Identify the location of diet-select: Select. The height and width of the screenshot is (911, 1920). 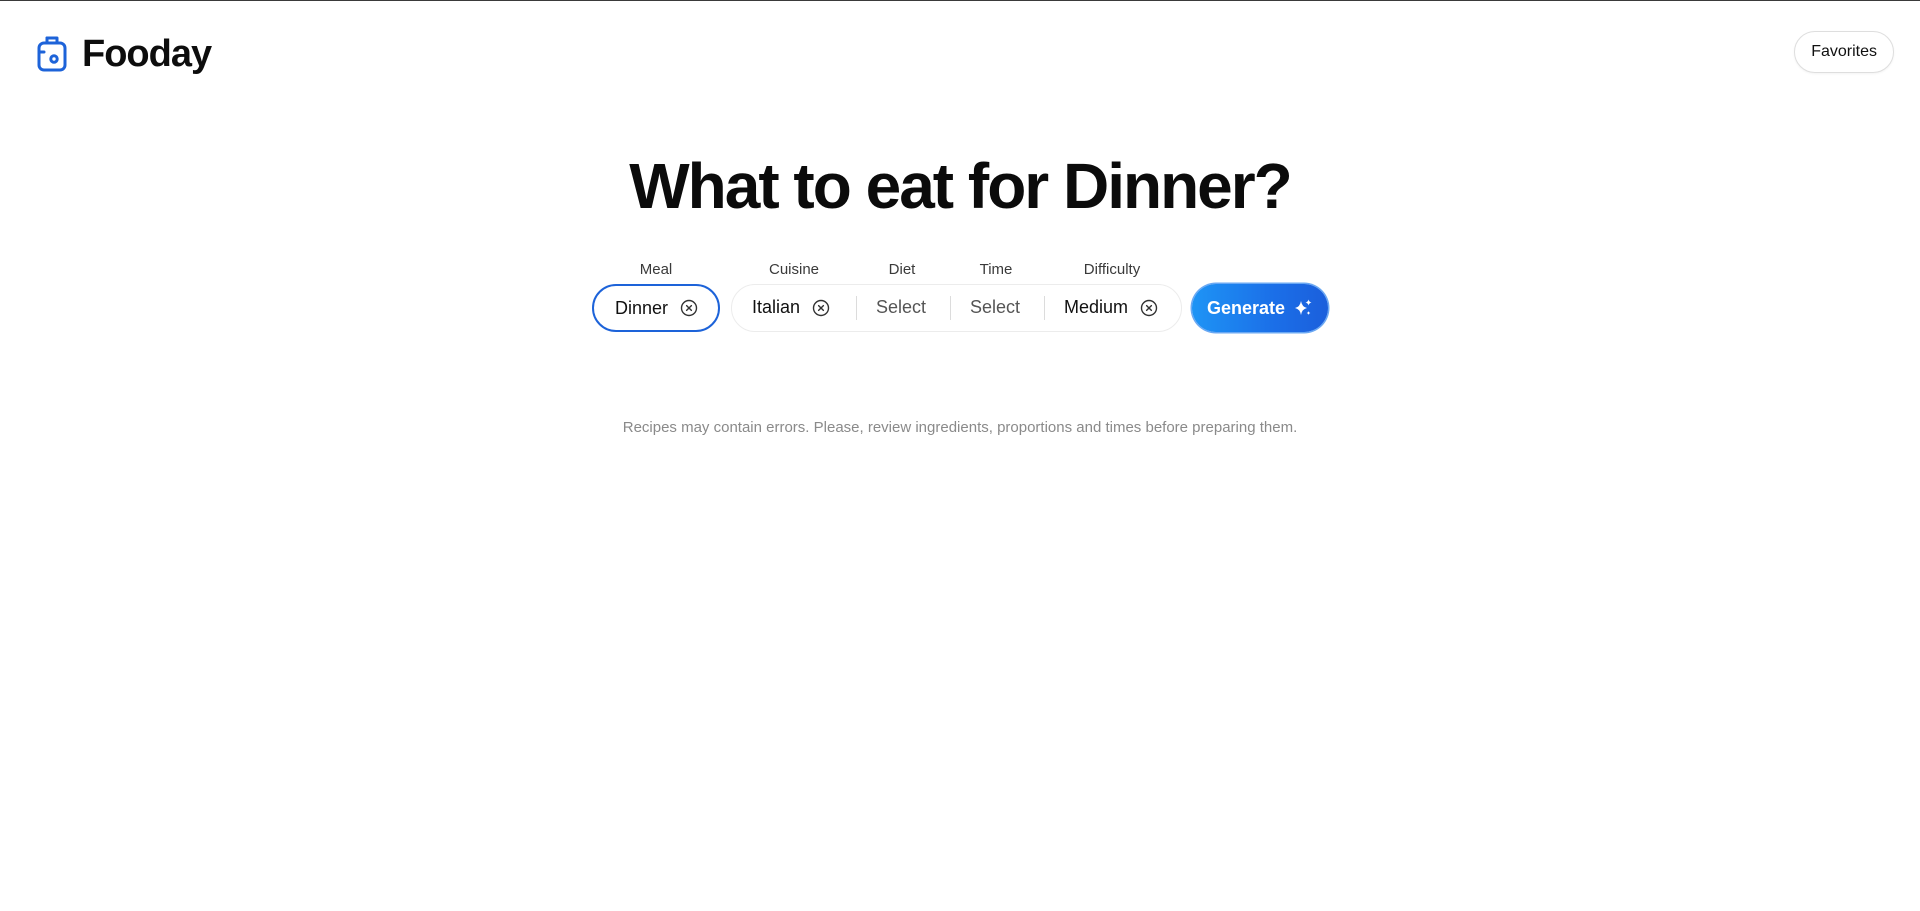
(901, 307).